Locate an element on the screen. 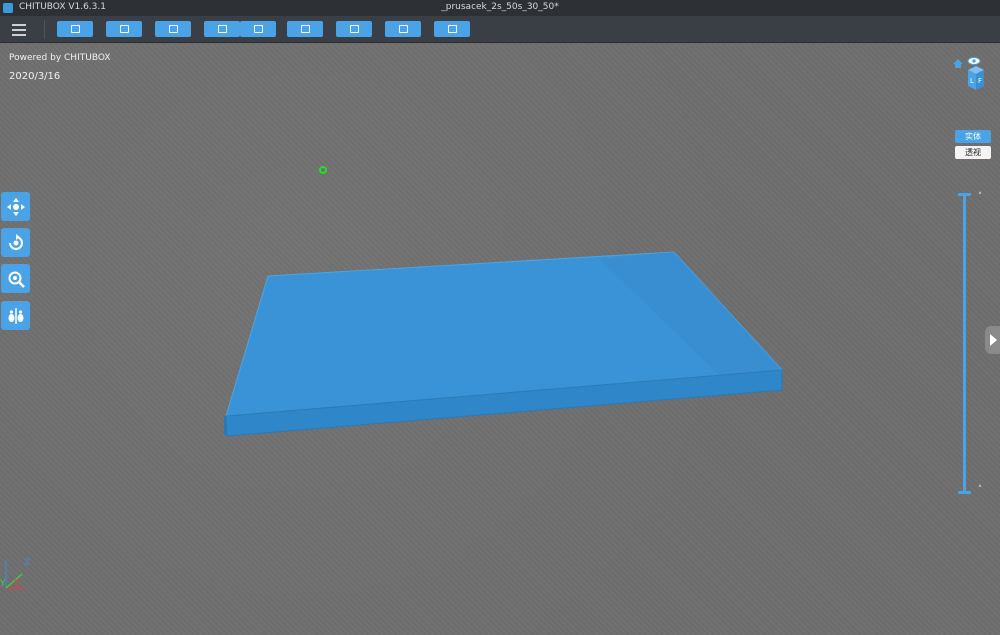  export-icon is located at coordinates (258, 29).